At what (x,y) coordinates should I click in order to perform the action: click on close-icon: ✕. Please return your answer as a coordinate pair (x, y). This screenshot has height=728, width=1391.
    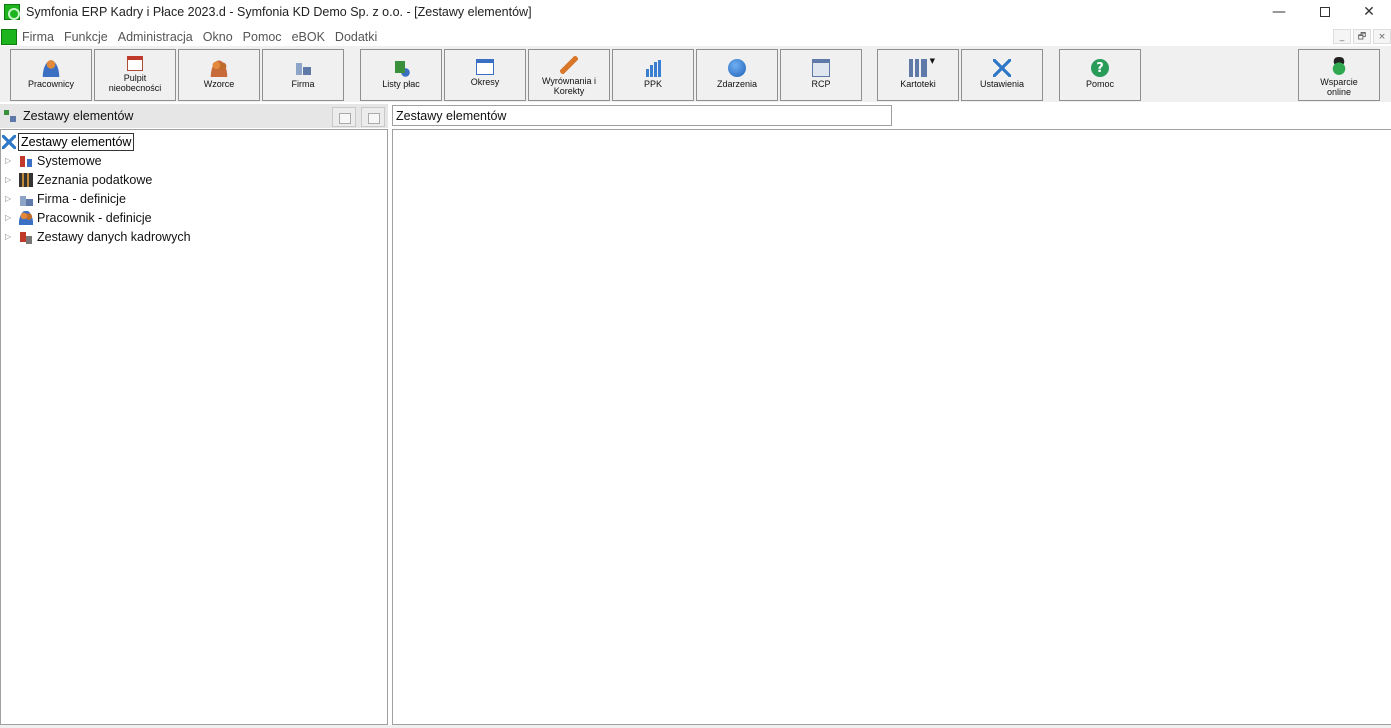
    Looking at the image, I should click on (1369, 12).